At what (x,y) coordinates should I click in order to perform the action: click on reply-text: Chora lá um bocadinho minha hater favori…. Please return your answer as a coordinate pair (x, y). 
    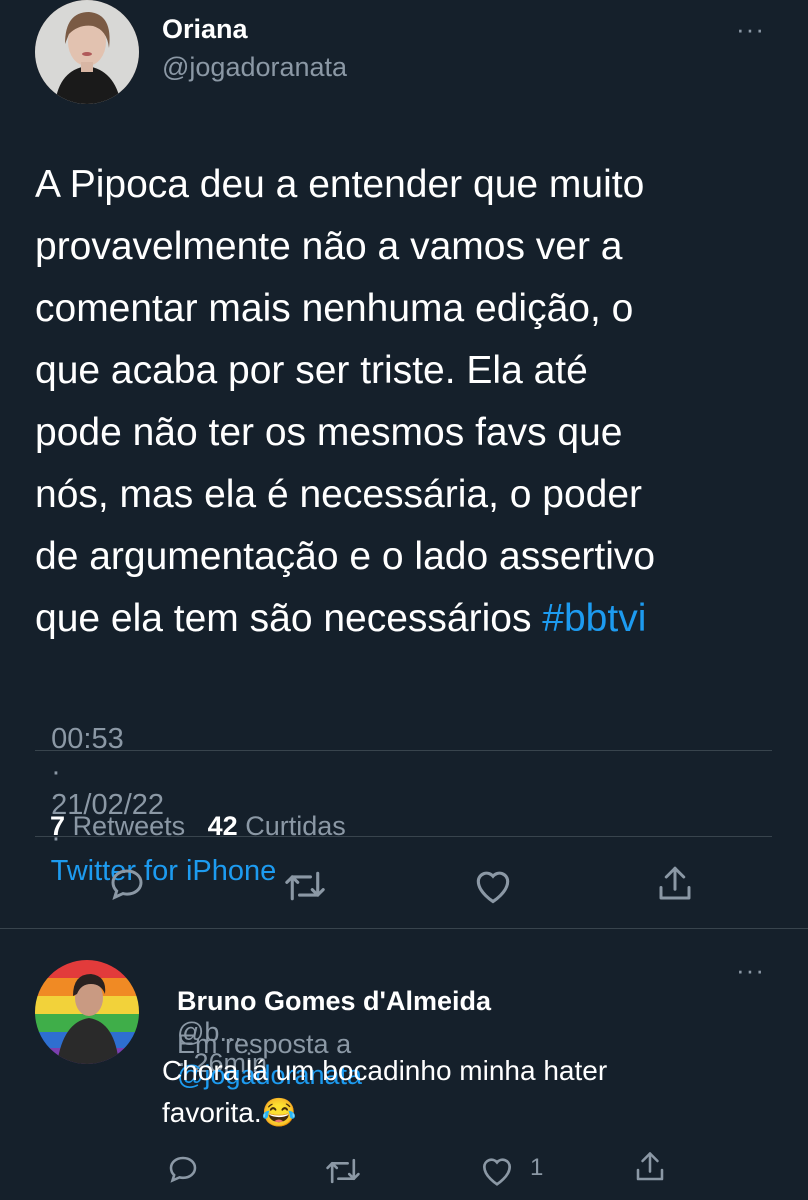
    Looking at the image, I should click on (384, 1092).